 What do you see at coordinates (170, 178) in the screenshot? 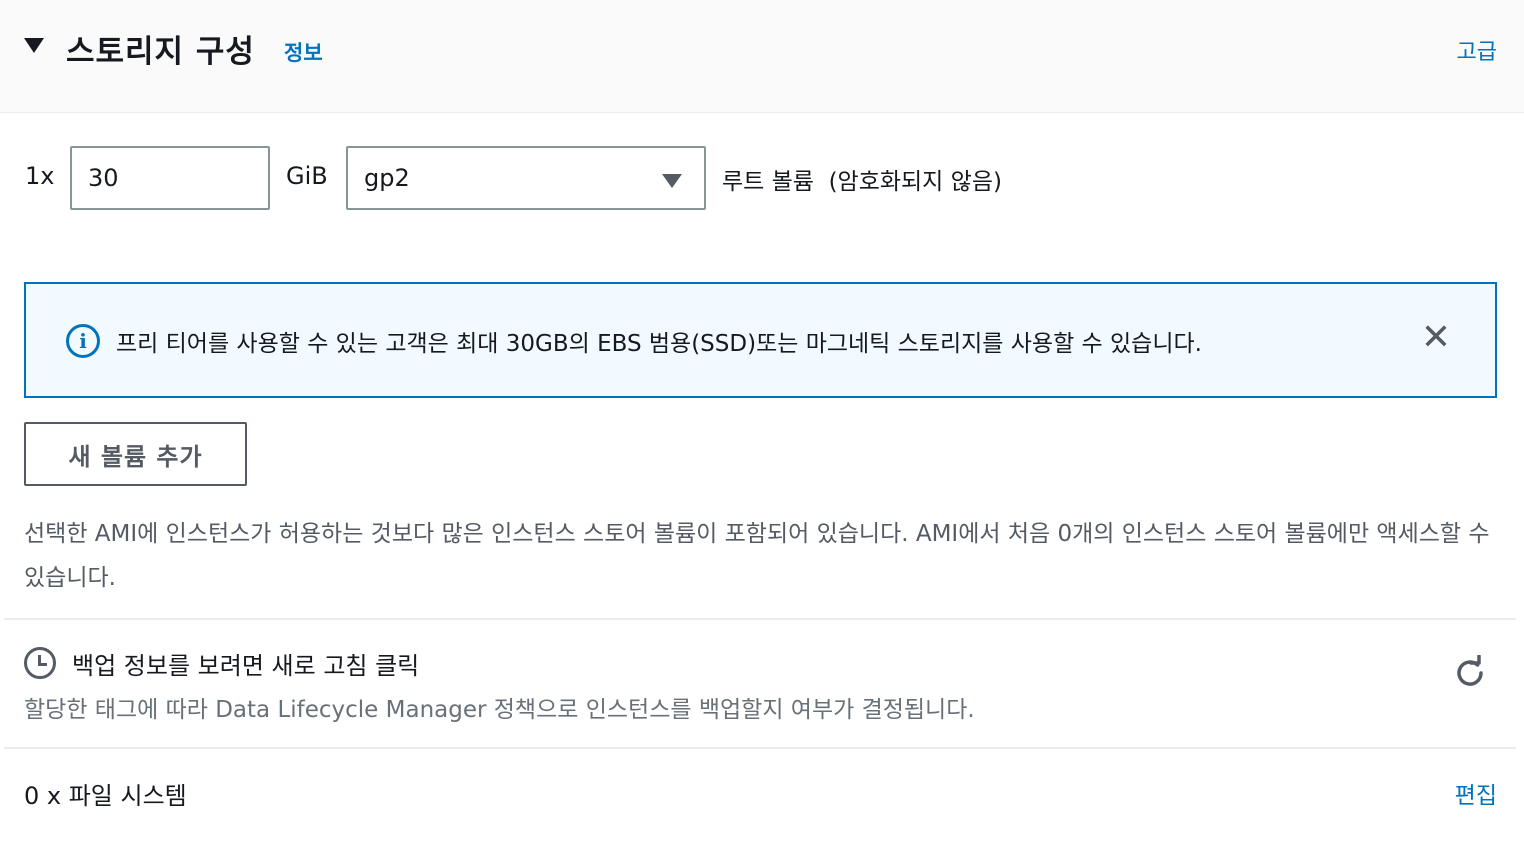
I see `volume-size-input` at bounding box center [170, 178].